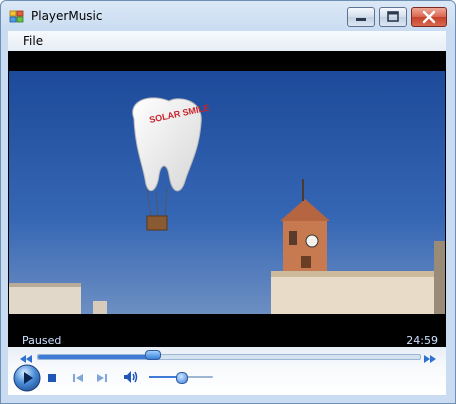  What do you see at coordinates (26, 356) in the screenshot?
I see `rewind-button` at bounding box center [26, 356].